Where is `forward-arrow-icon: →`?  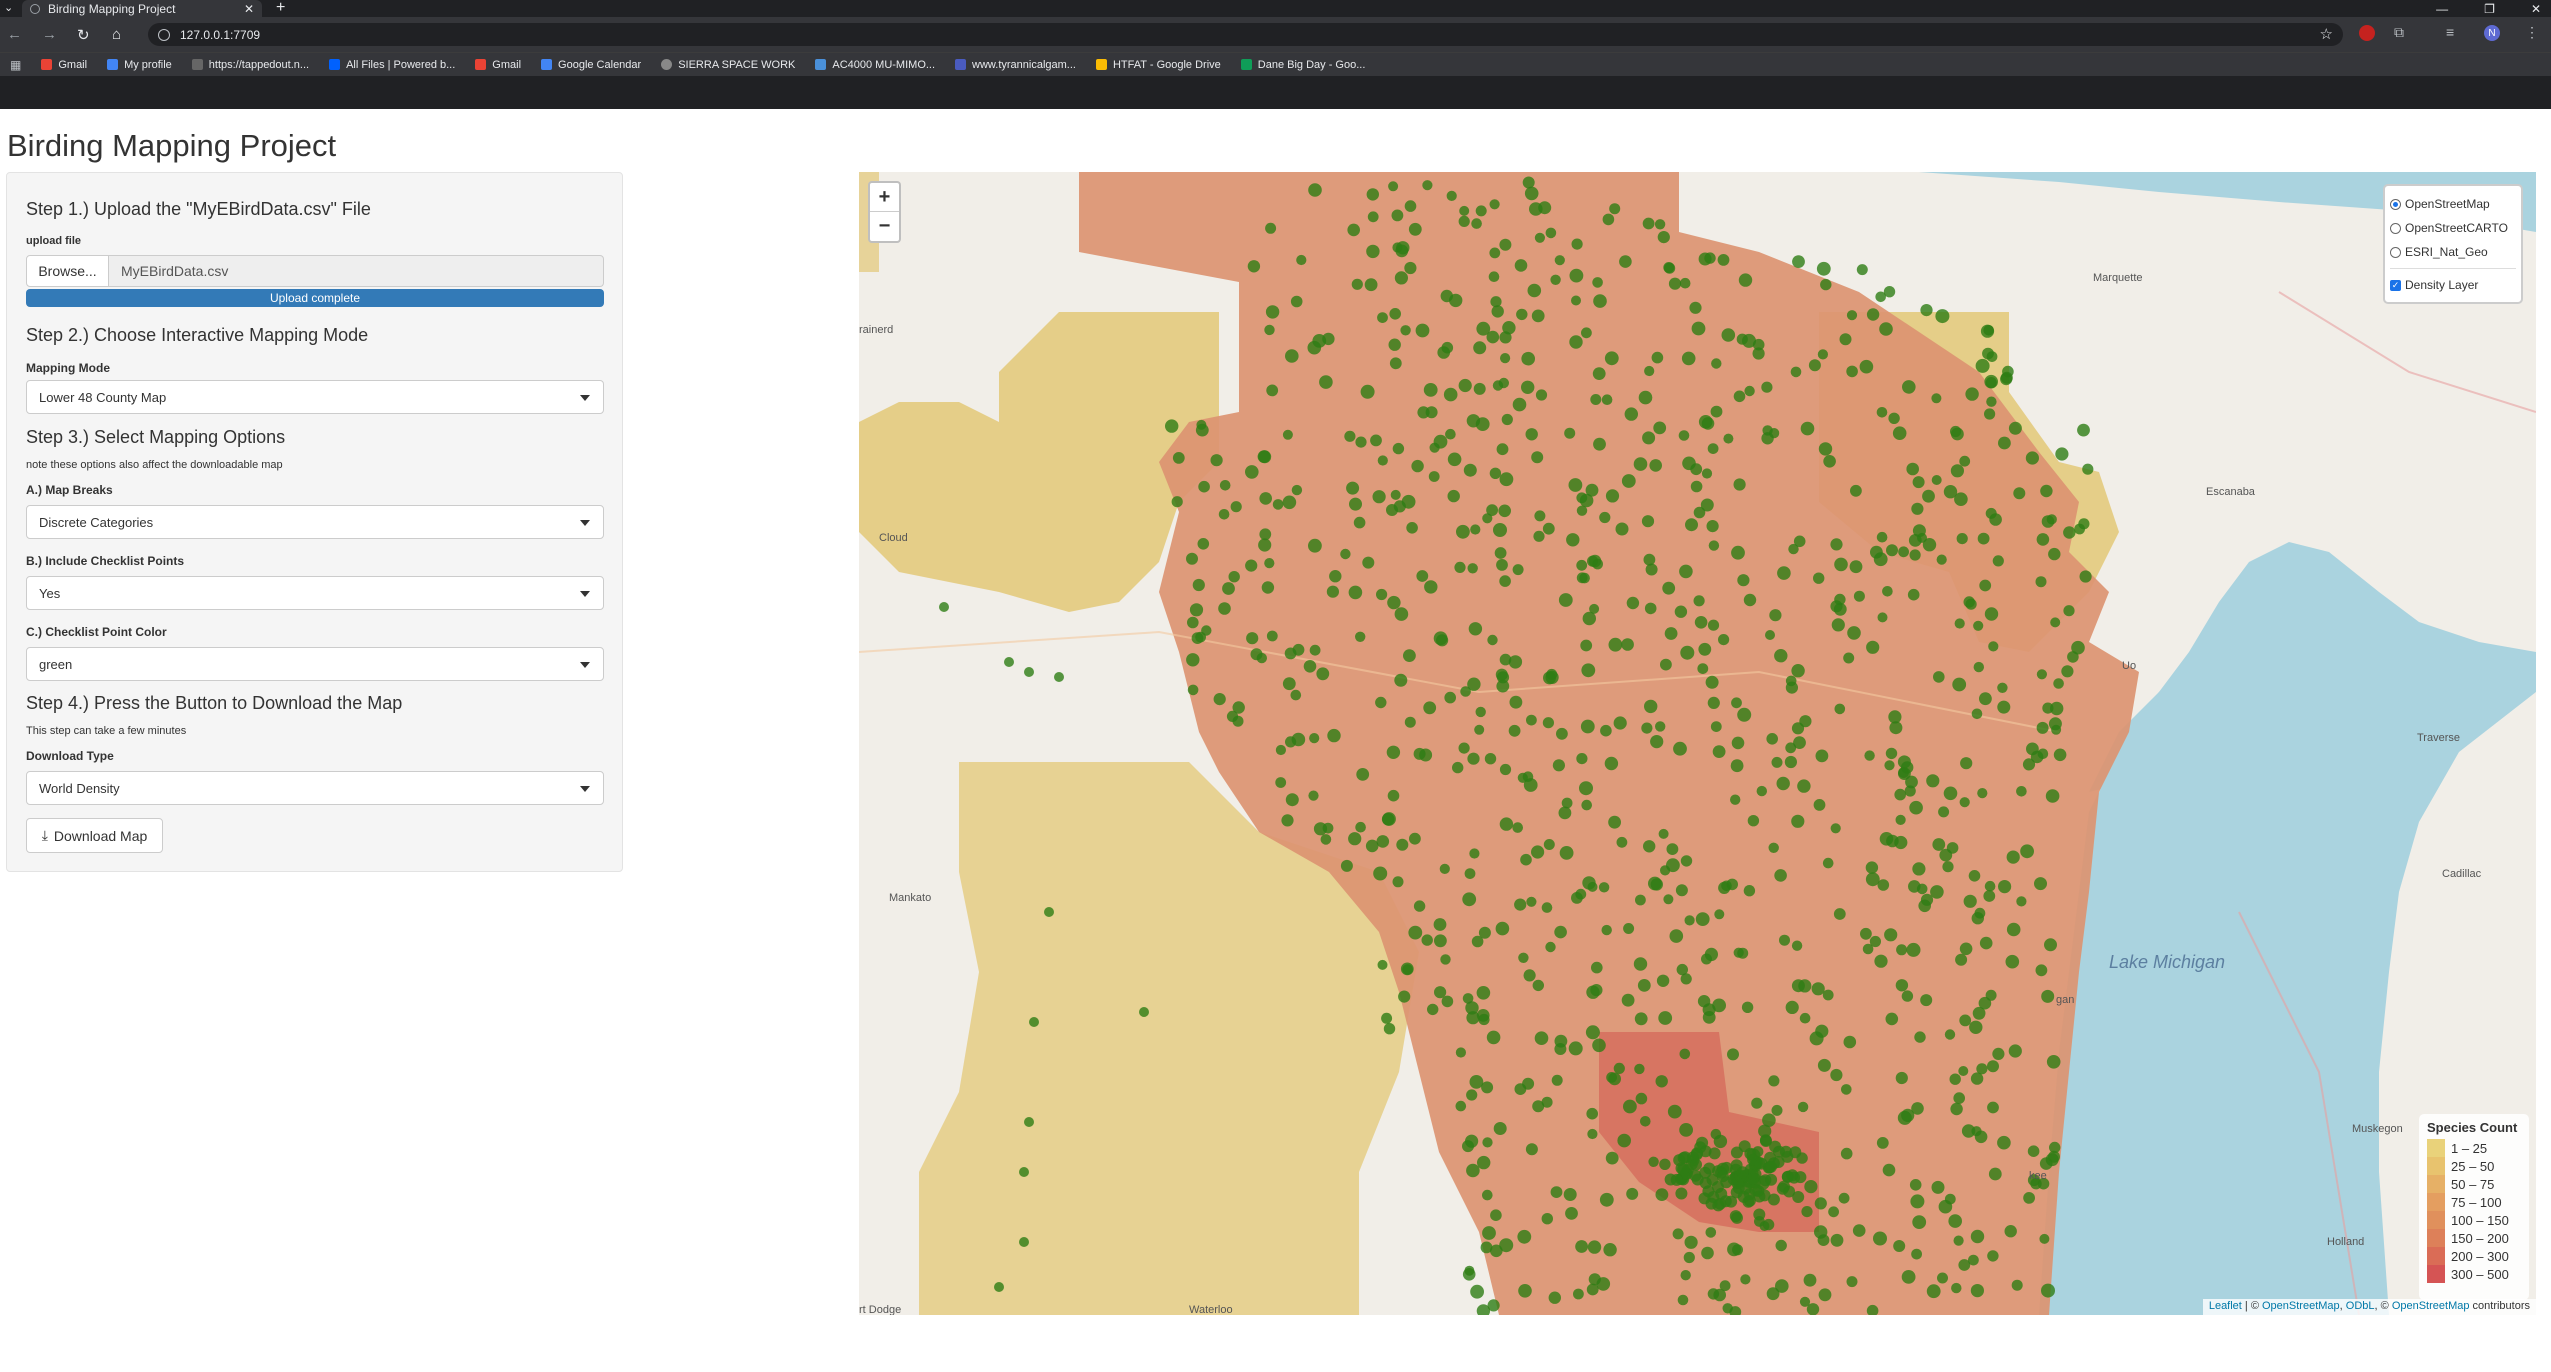
forward-arrow-icon: → is located at coordinates (49, 34).